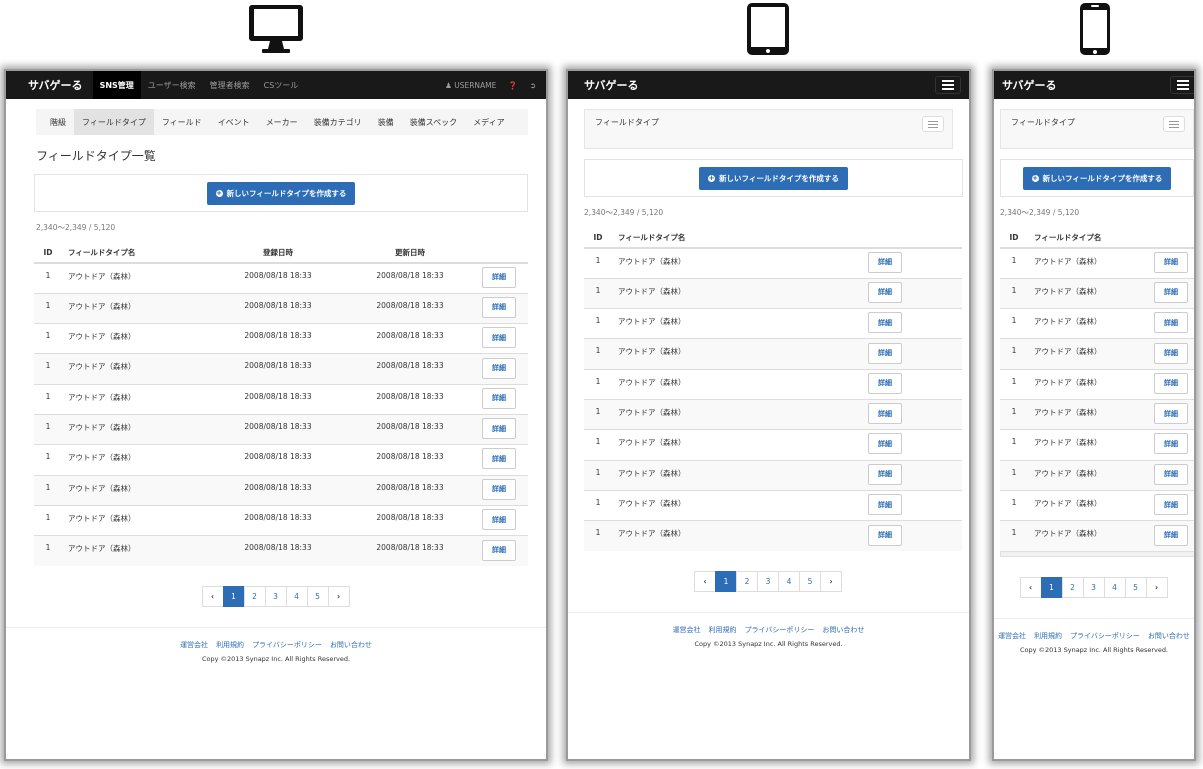 This screenshot has height=769, width=1203. What do you see at coordinates (182, 122) in the screenshot?
I see `subnav-item-field: フィールド` at bounding box center [182, 122].